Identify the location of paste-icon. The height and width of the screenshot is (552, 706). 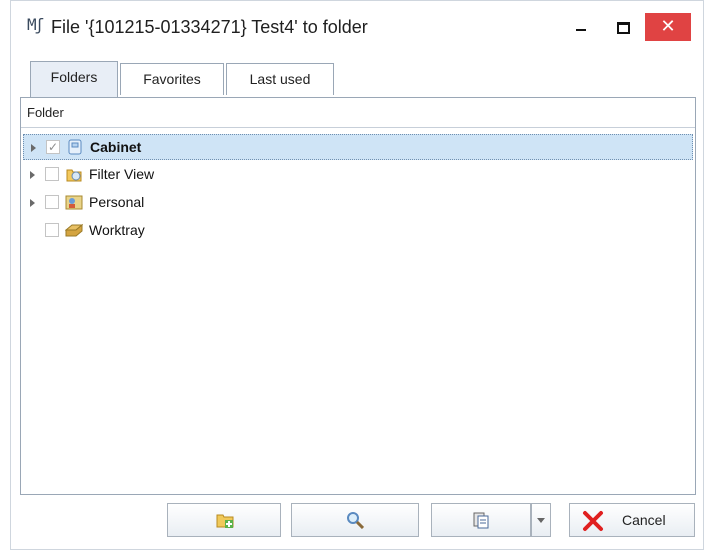
(481, 520).